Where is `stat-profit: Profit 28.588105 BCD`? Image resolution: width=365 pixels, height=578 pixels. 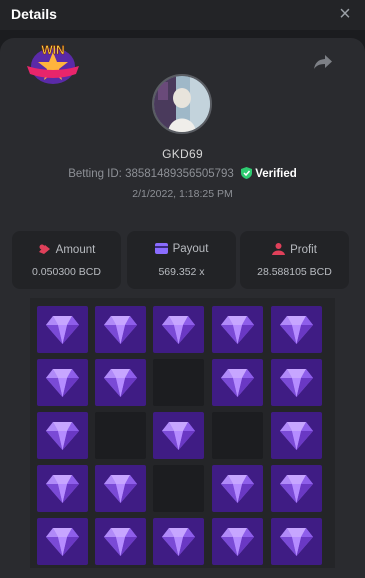
stat-profit: Profit 28.588105 BCD is located at coordinates (294, 260).